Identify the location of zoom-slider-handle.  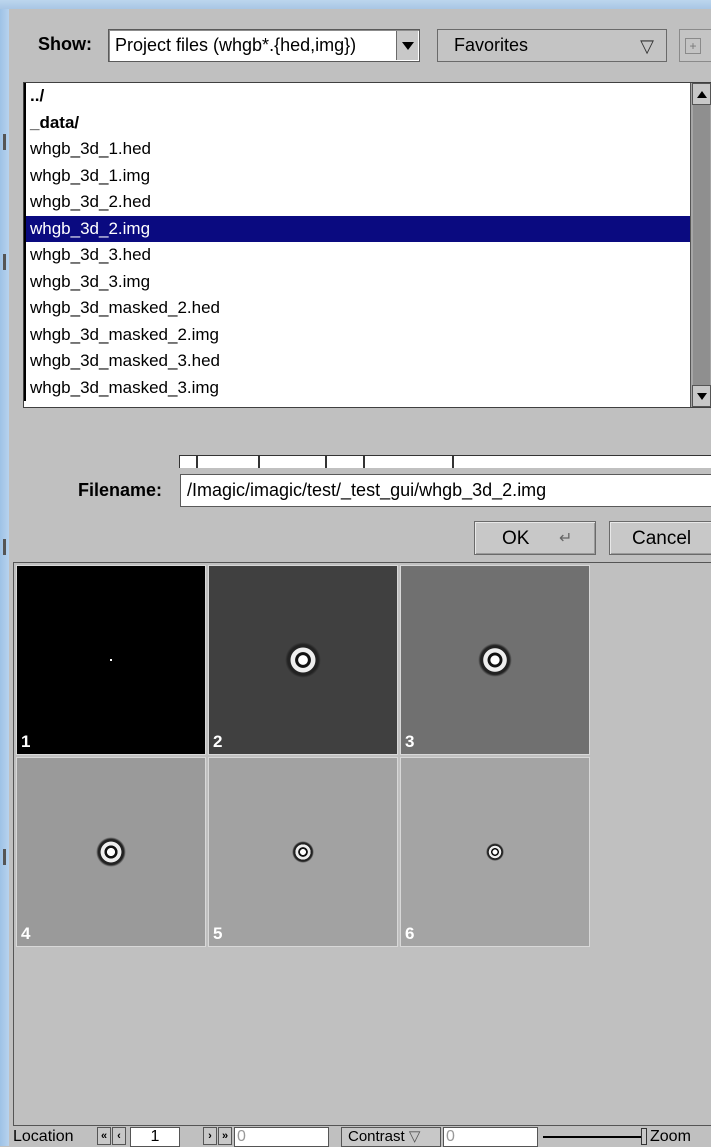
(644, 1136).